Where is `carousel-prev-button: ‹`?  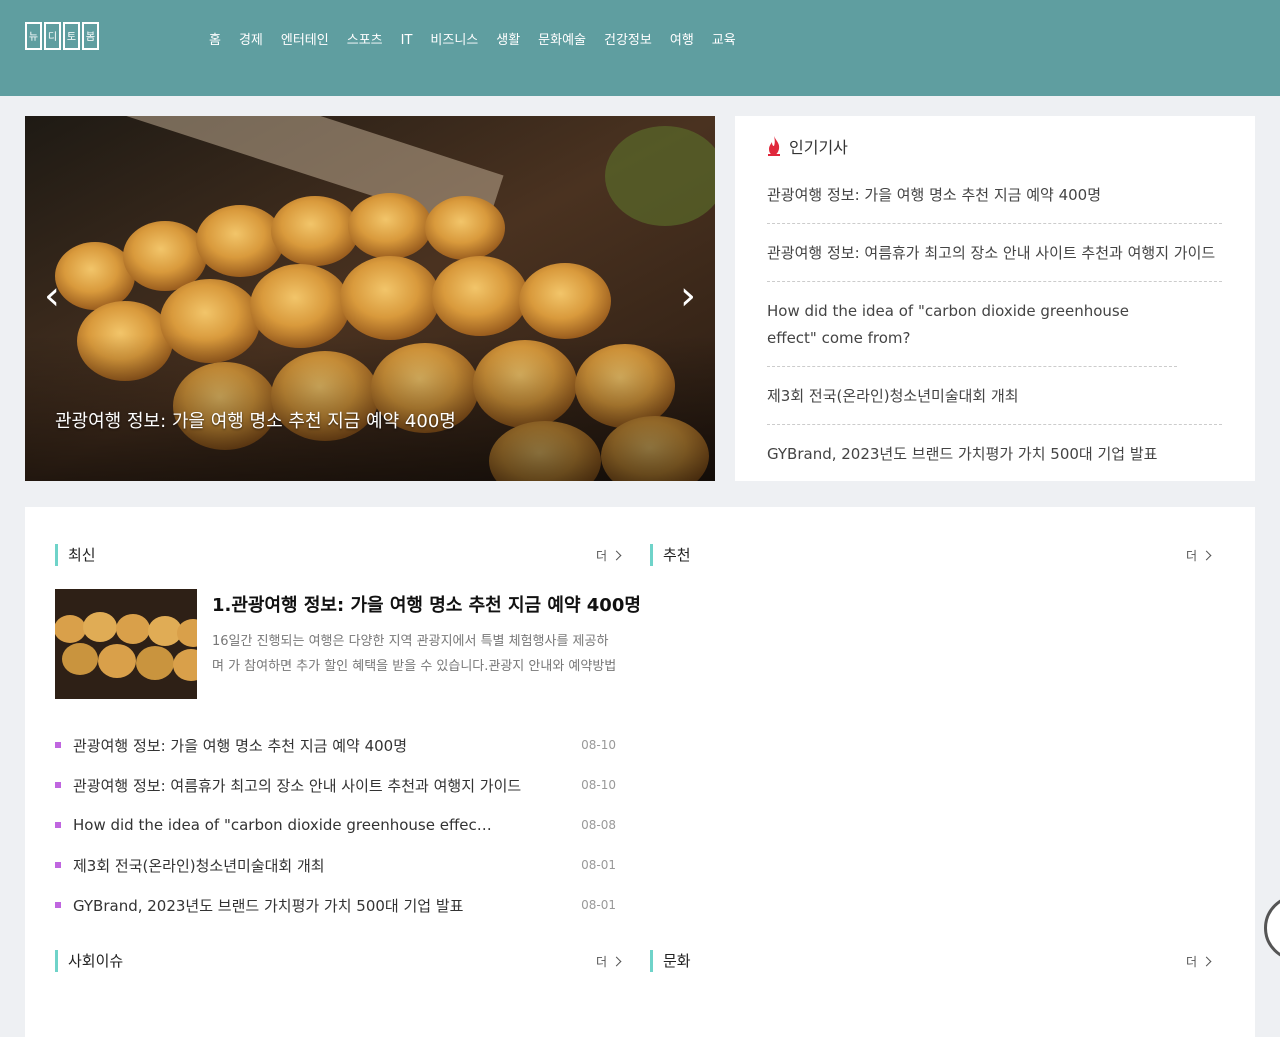 carousel-prev-button: ‹ is located at coordinates (52, 296).